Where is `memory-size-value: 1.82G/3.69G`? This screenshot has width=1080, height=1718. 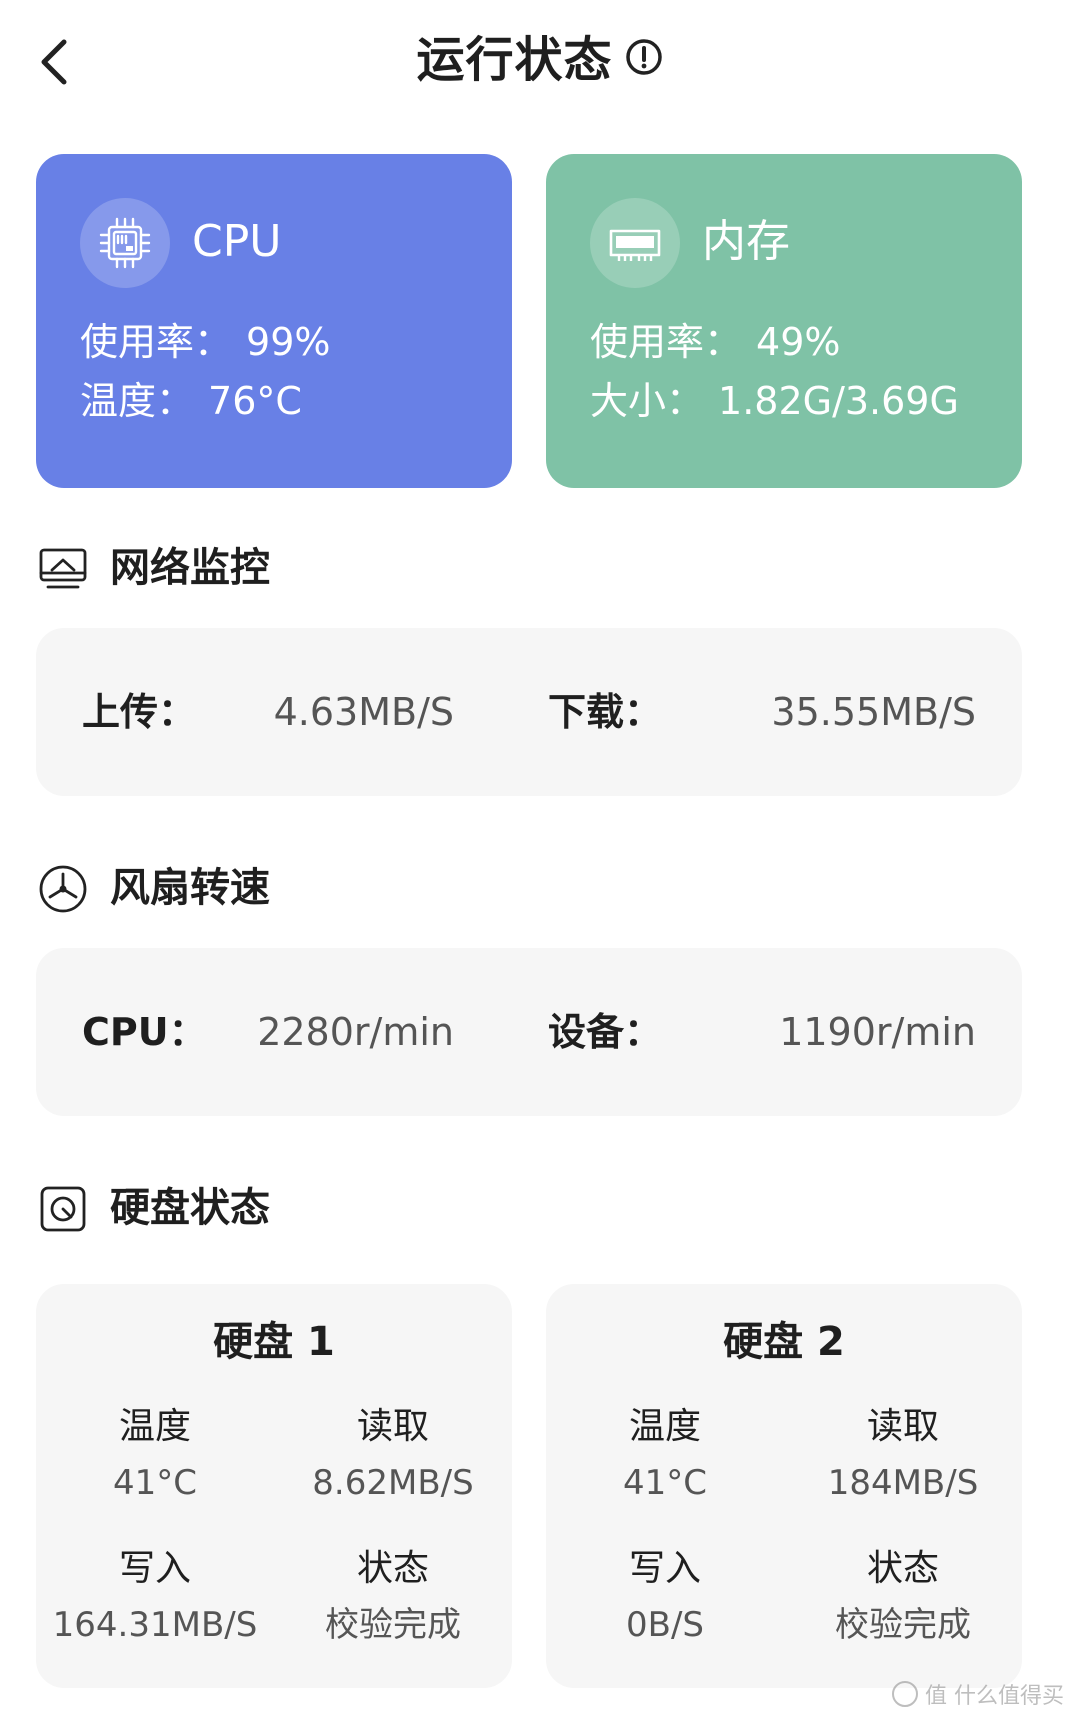 memory-size-value: 1.82G/3.69G is located at coordinates (838, 401).